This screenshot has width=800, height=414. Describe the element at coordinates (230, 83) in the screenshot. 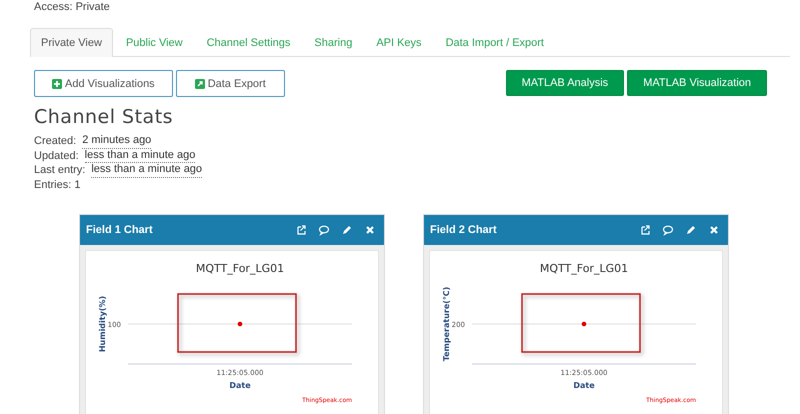

I see `data-export-button: Data Export` at that location.